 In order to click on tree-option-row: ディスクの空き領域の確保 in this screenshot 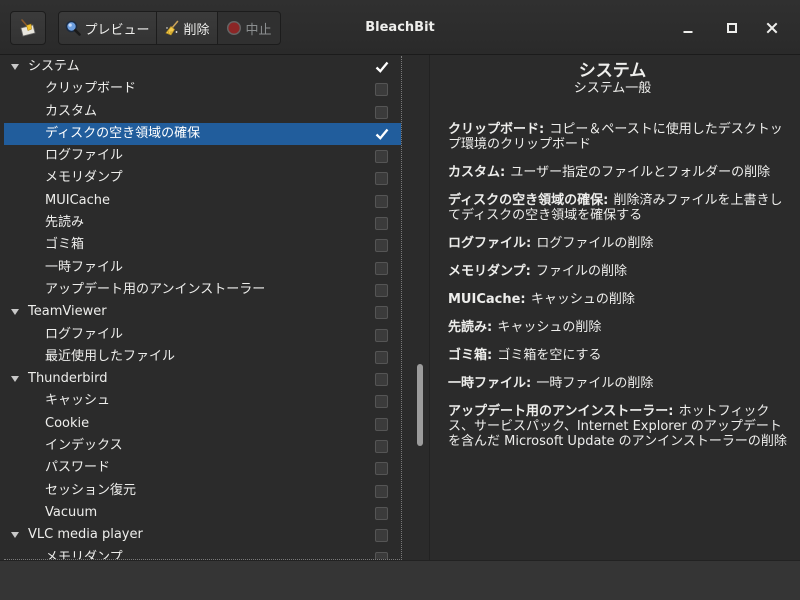, I will do `click(202, 134)`.